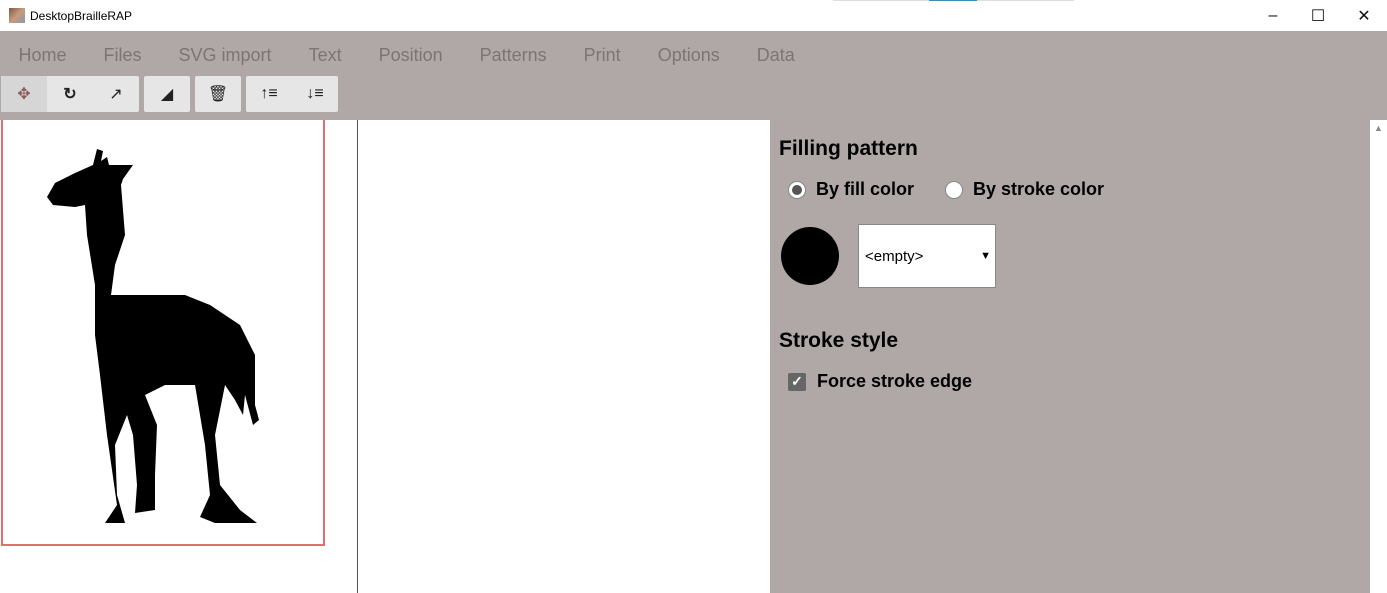 The height and width of the screenshot is (593, 1387). I want to click on open-external-button: ↗, so click(116, 94).